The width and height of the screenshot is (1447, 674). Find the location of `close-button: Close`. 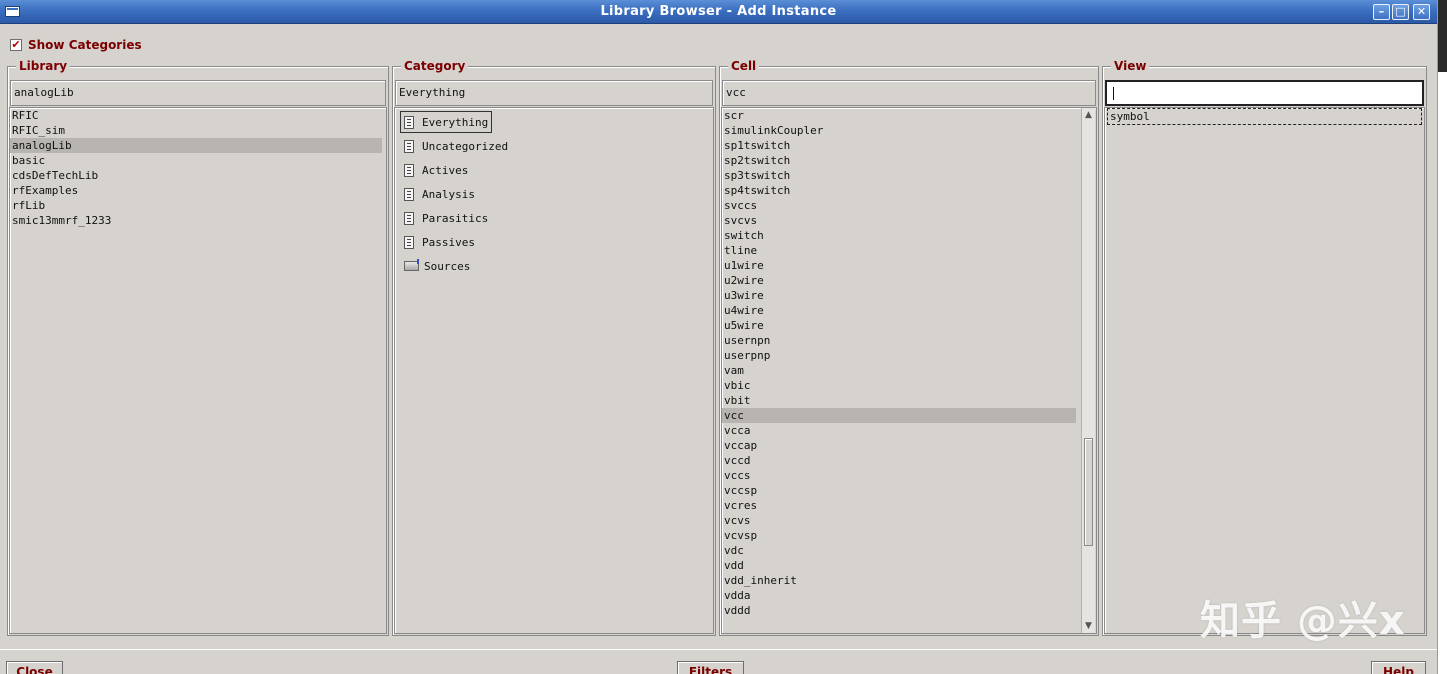

close-button: Close is located at coordinates (34, 667).